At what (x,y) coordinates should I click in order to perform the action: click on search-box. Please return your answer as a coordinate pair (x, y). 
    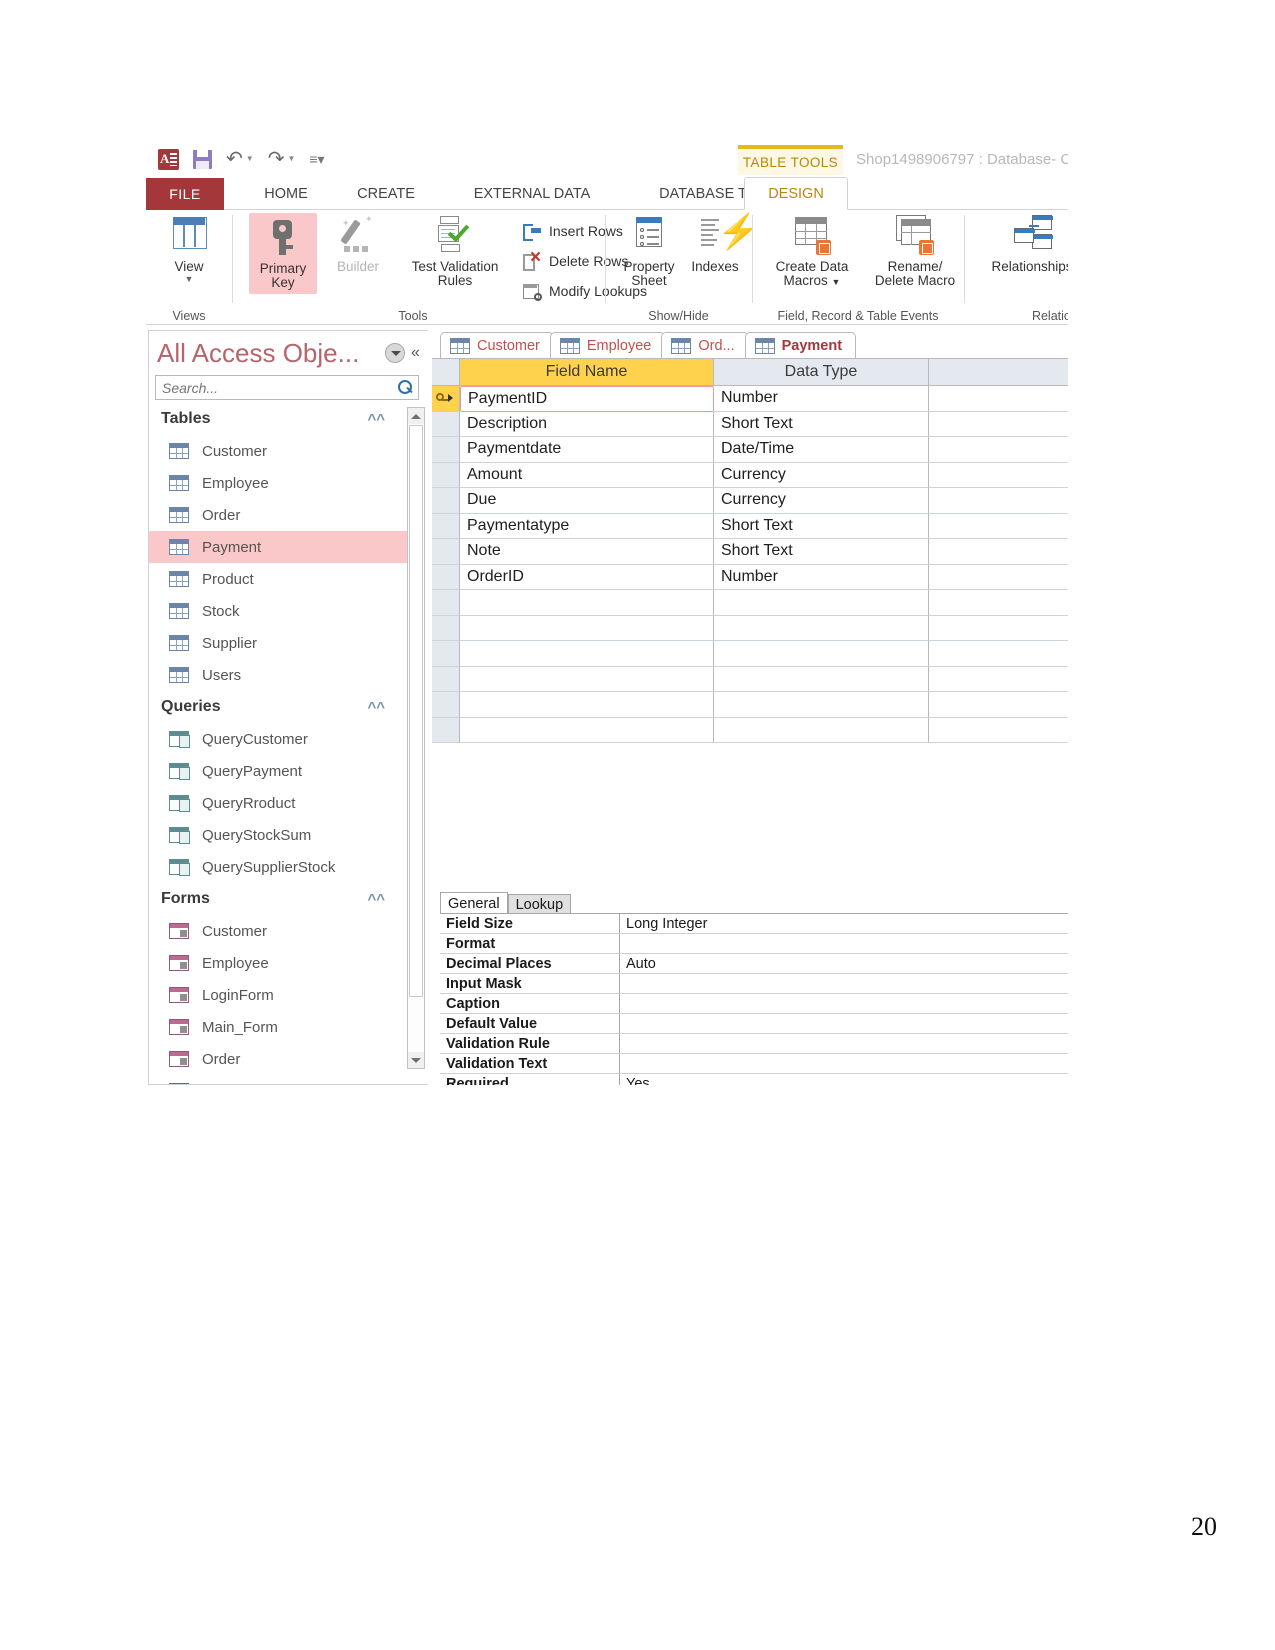
    Looking at the image, I should click on (287, 387).